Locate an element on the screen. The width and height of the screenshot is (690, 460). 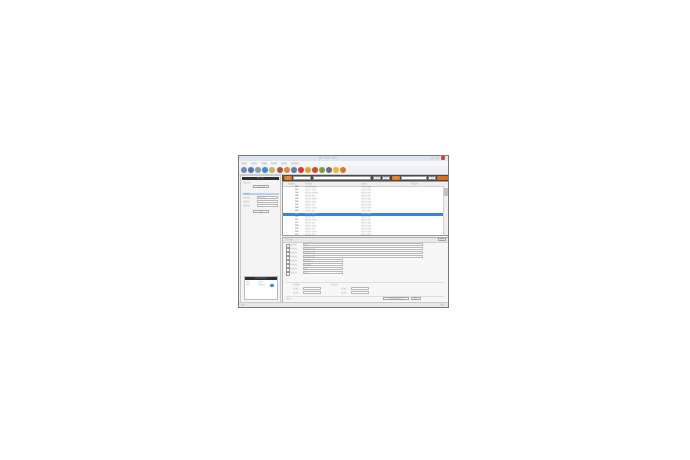
status-right: ○○ is located at coordinates (442, 305).